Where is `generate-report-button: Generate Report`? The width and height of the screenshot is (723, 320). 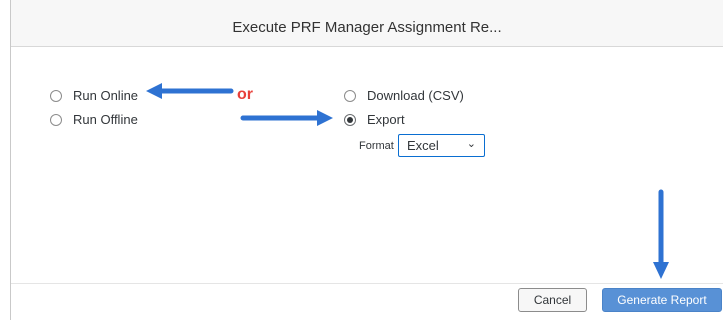 generate-report-button: Generate Report is located at coordinates (662, 300).